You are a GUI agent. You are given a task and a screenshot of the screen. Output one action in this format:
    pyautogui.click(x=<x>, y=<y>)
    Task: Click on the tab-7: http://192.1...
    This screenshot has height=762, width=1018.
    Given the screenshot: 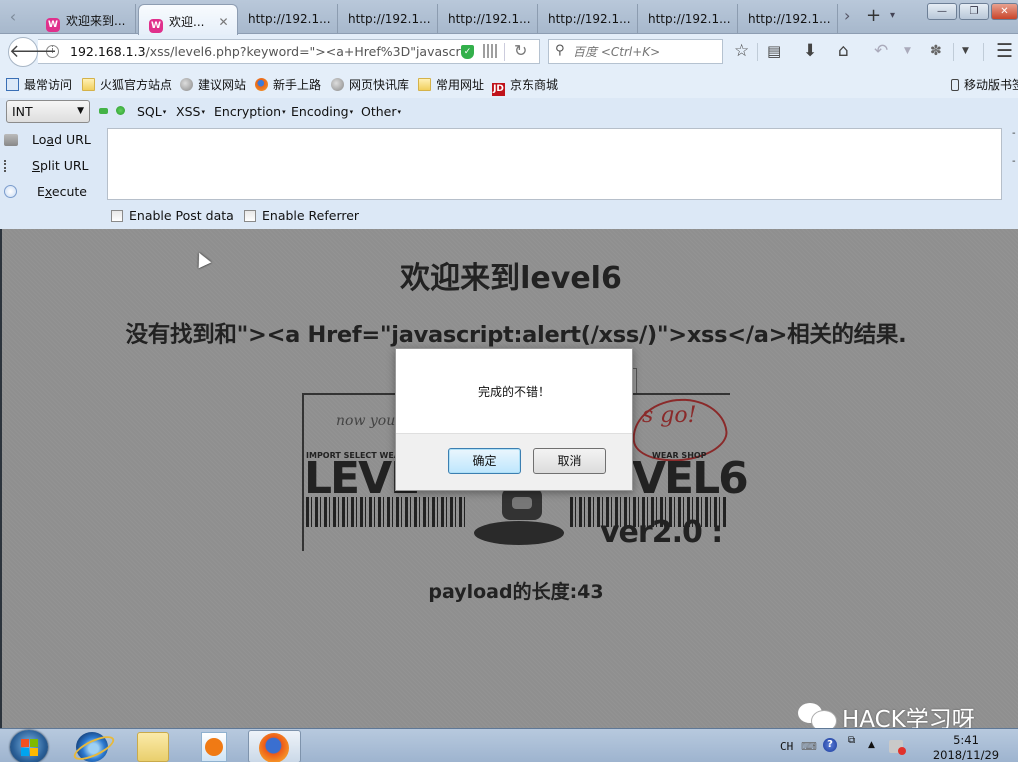 What is the action you would take?
    pyautogui.click(x=688, y=19)
    